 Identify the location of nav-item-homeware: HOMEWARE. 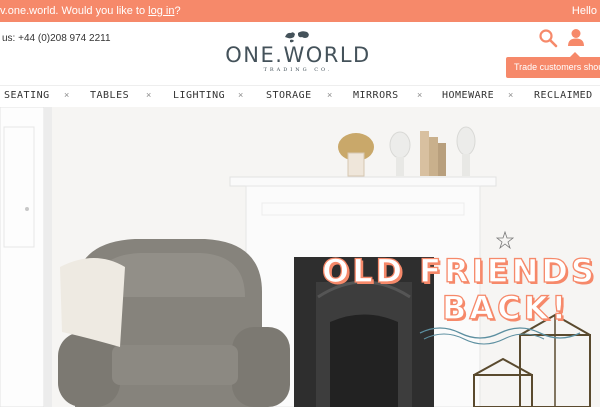
(468, 95).